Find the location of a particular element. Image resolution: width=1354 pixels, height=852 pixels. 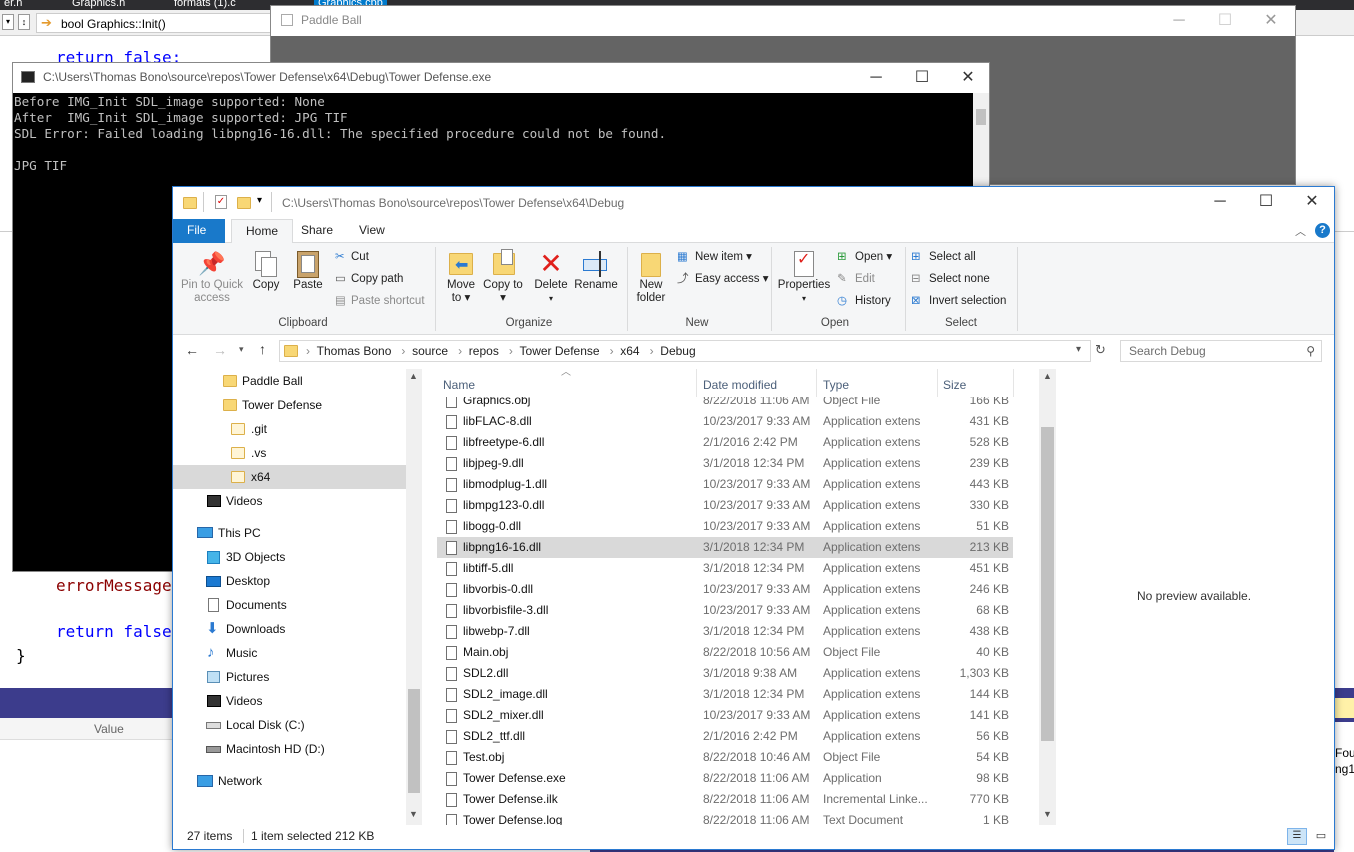

move-to-button: ⬅ Move to ▾ is located at coordinates (461, 277).